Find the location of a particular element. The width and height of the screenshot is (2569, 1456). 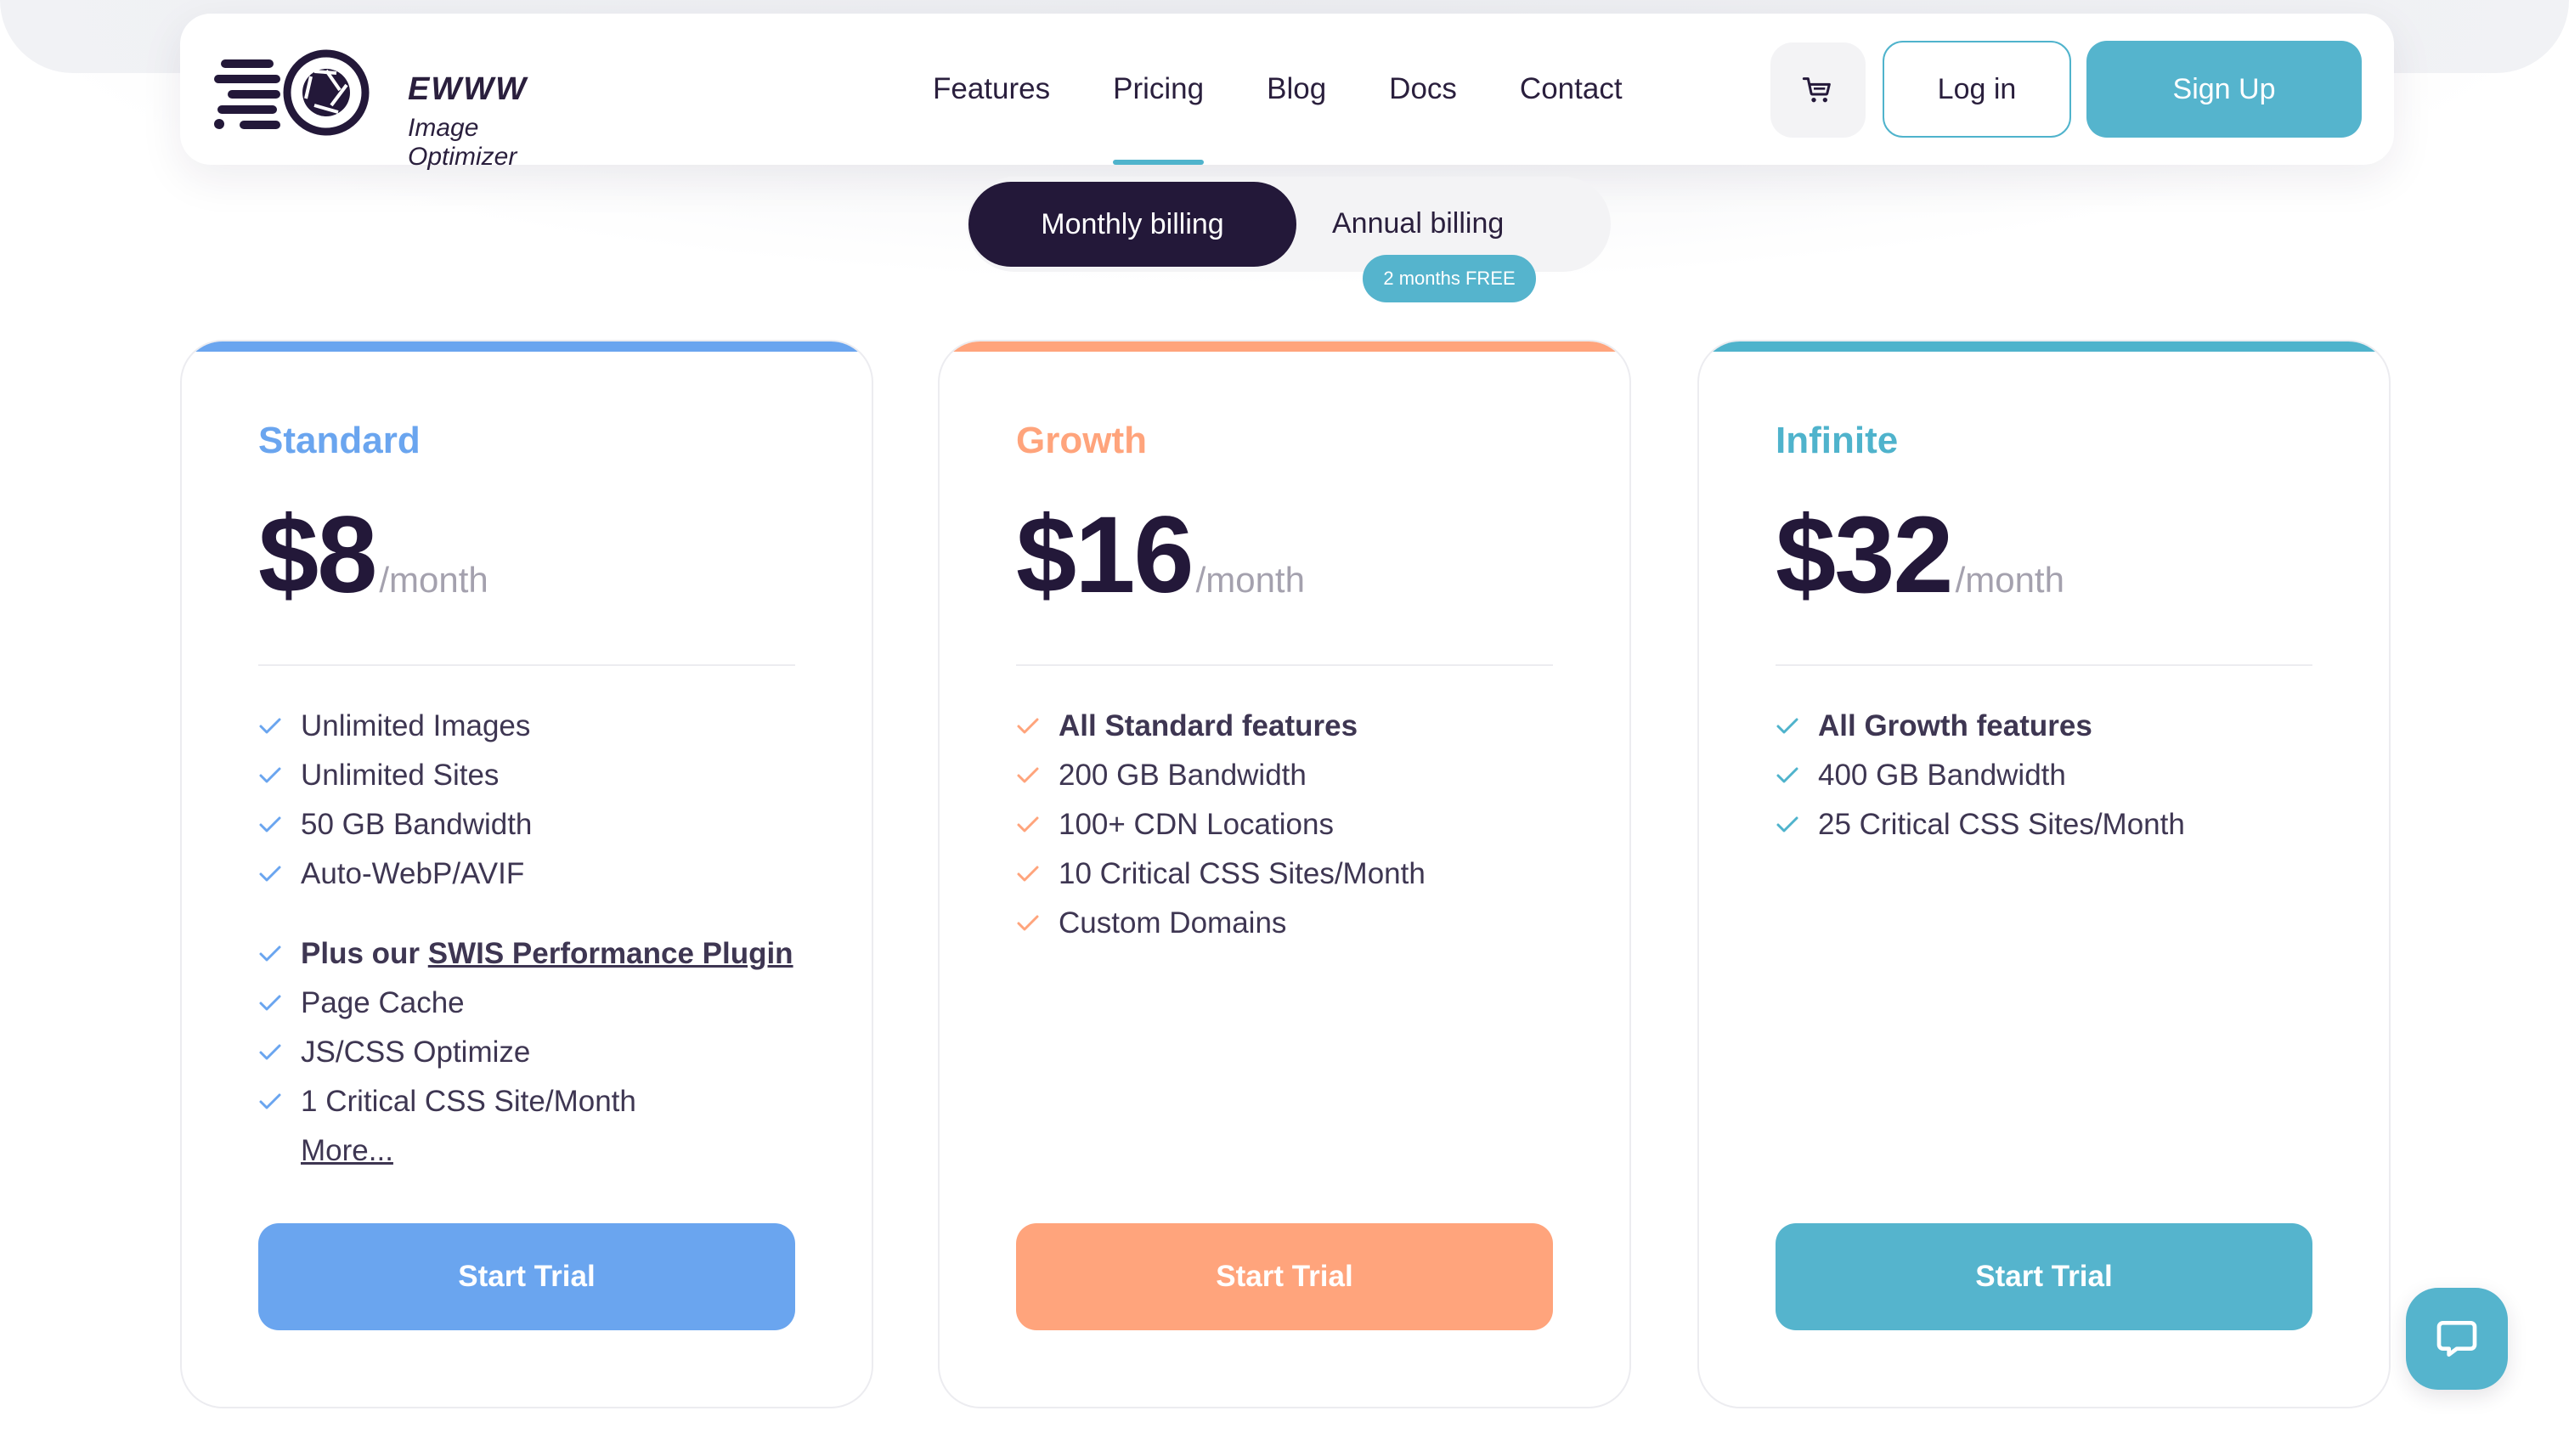

feature-item: 50 GB Bandwidth is located at coordinates (538, 825).